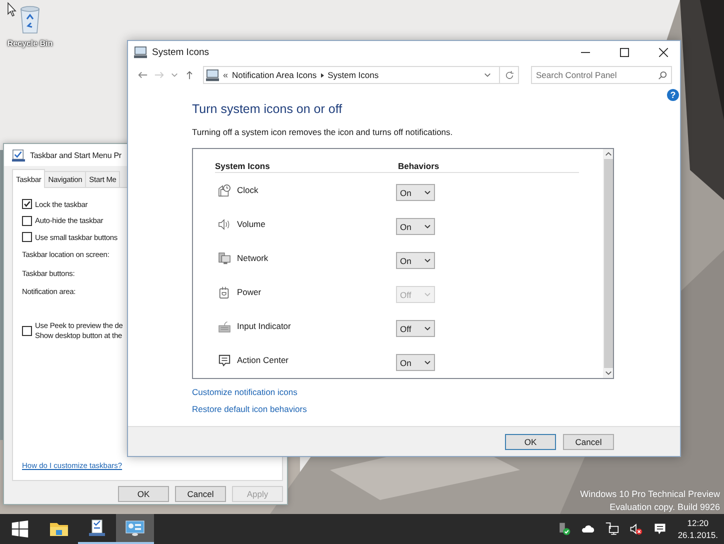  What do you see at coordinates (608, 373) in the screenshot?
I see `scroll-down-icon` at bounding box center [608, 373].